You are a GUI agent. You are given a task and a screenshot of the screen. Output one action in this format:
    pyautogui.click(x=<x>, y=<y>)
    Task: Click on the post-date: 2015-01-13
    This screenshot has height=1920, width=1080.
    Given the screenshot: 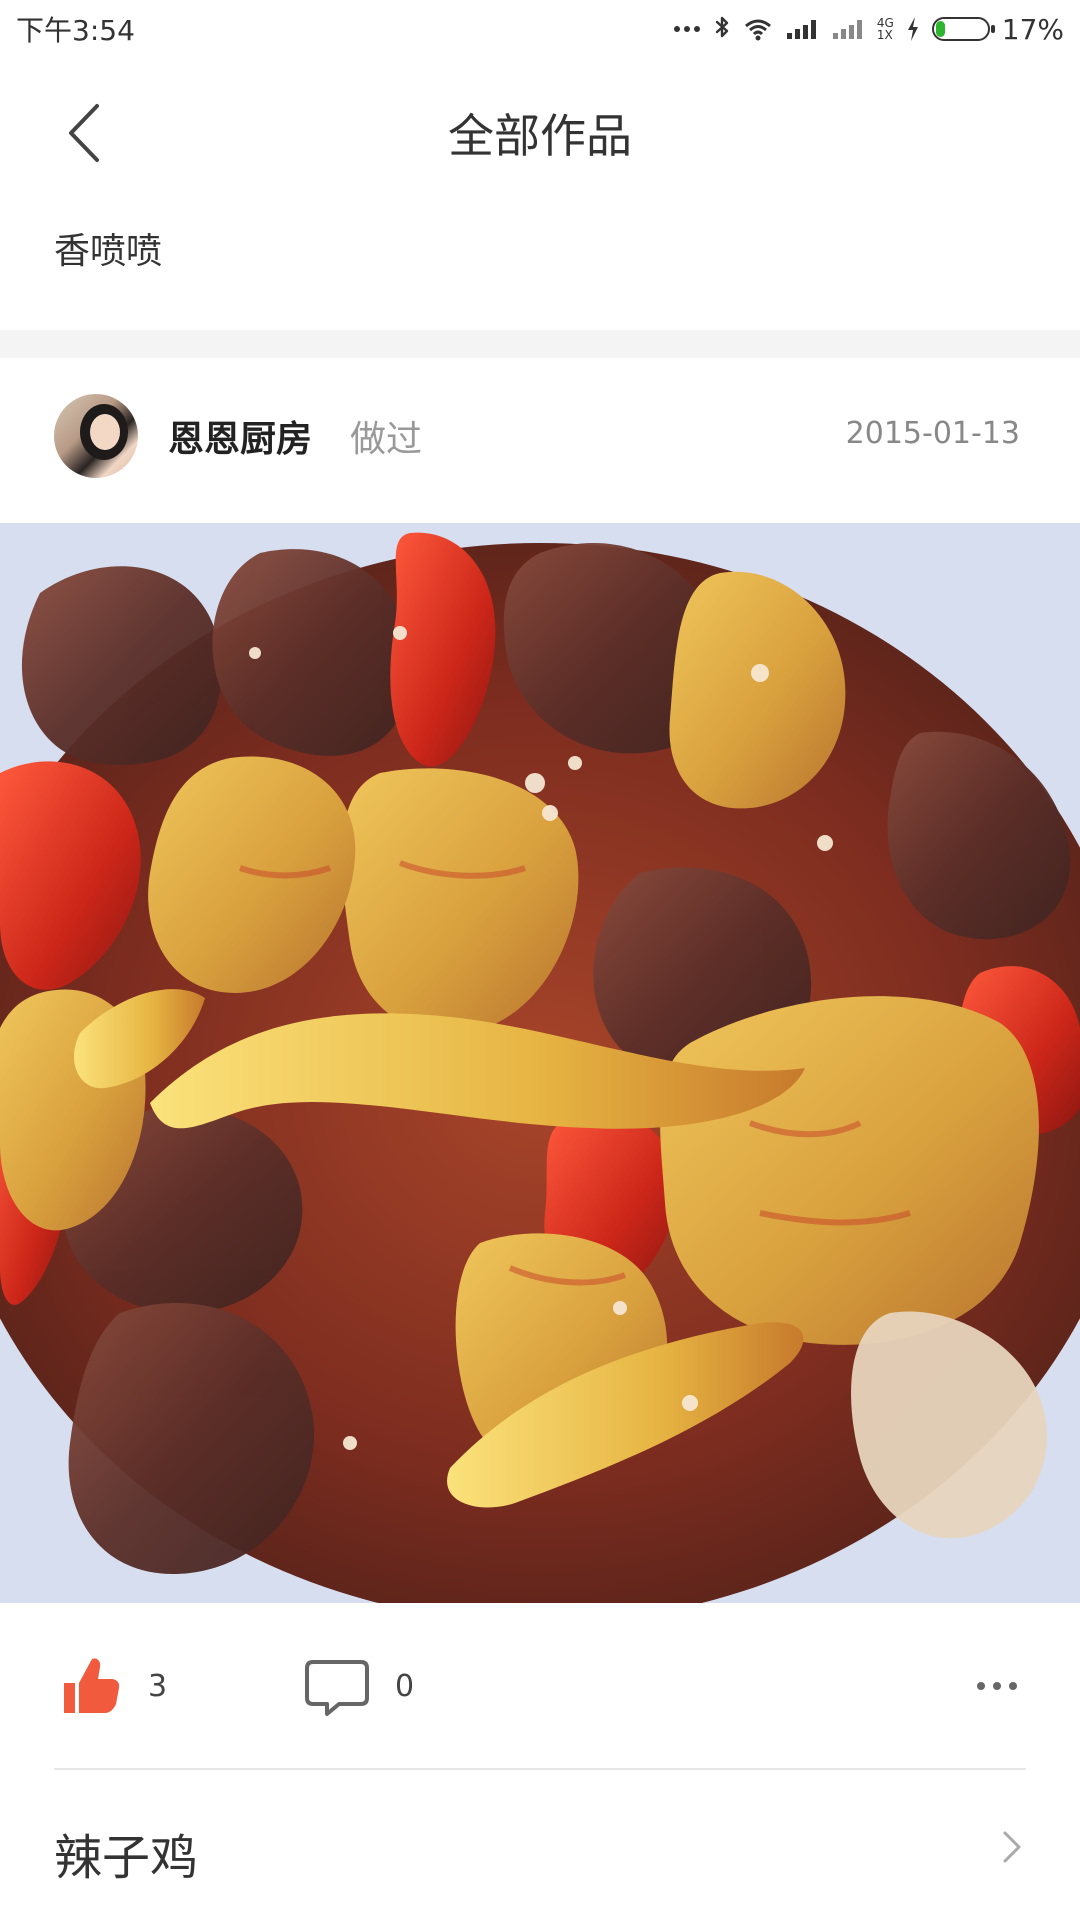 What is the action you would take?
    pyautogui.click(x=932, y=433)
    